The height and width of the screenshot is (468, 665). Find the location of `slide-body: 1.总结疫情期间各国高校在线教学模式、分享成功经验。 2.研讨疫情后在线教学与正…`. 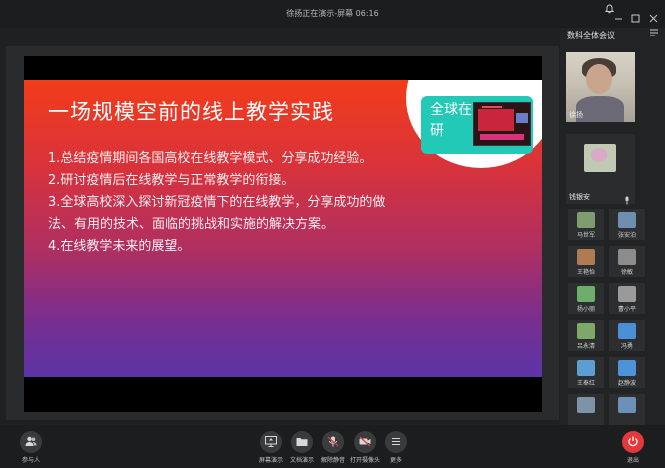

slide-body: 1.总结疫情期间各国高校在线教学模式、分享成功经验。 2.研讨疫情后在线教学与正… is located at coordinates (224, 203).